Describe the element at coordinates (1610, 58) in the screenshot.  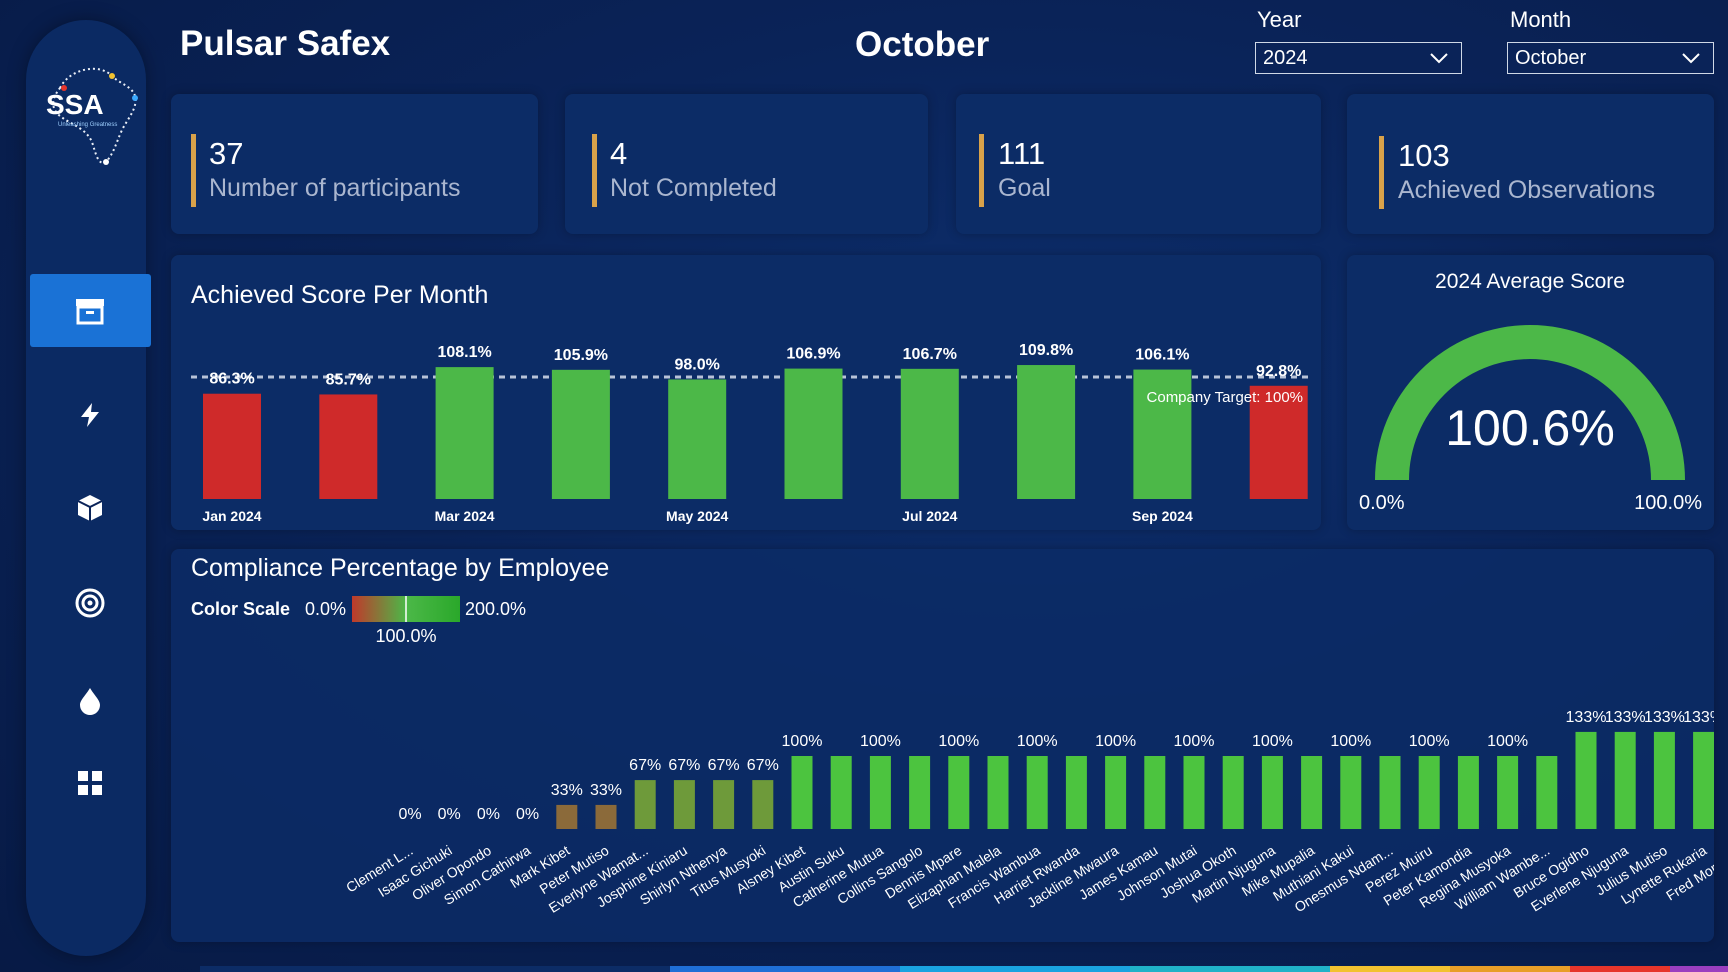
I see `month-dropdown: October` at that location.